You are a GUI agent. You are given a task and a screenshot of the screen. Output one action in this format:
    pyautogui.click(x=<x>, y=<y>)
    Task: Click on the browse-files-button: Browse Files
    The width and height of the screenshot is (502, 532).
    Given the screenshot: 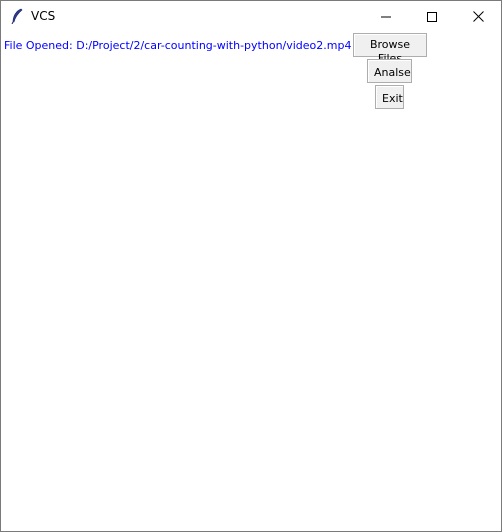 What is the action you would take?
    pyautogui.click(x=390, y=49)
    